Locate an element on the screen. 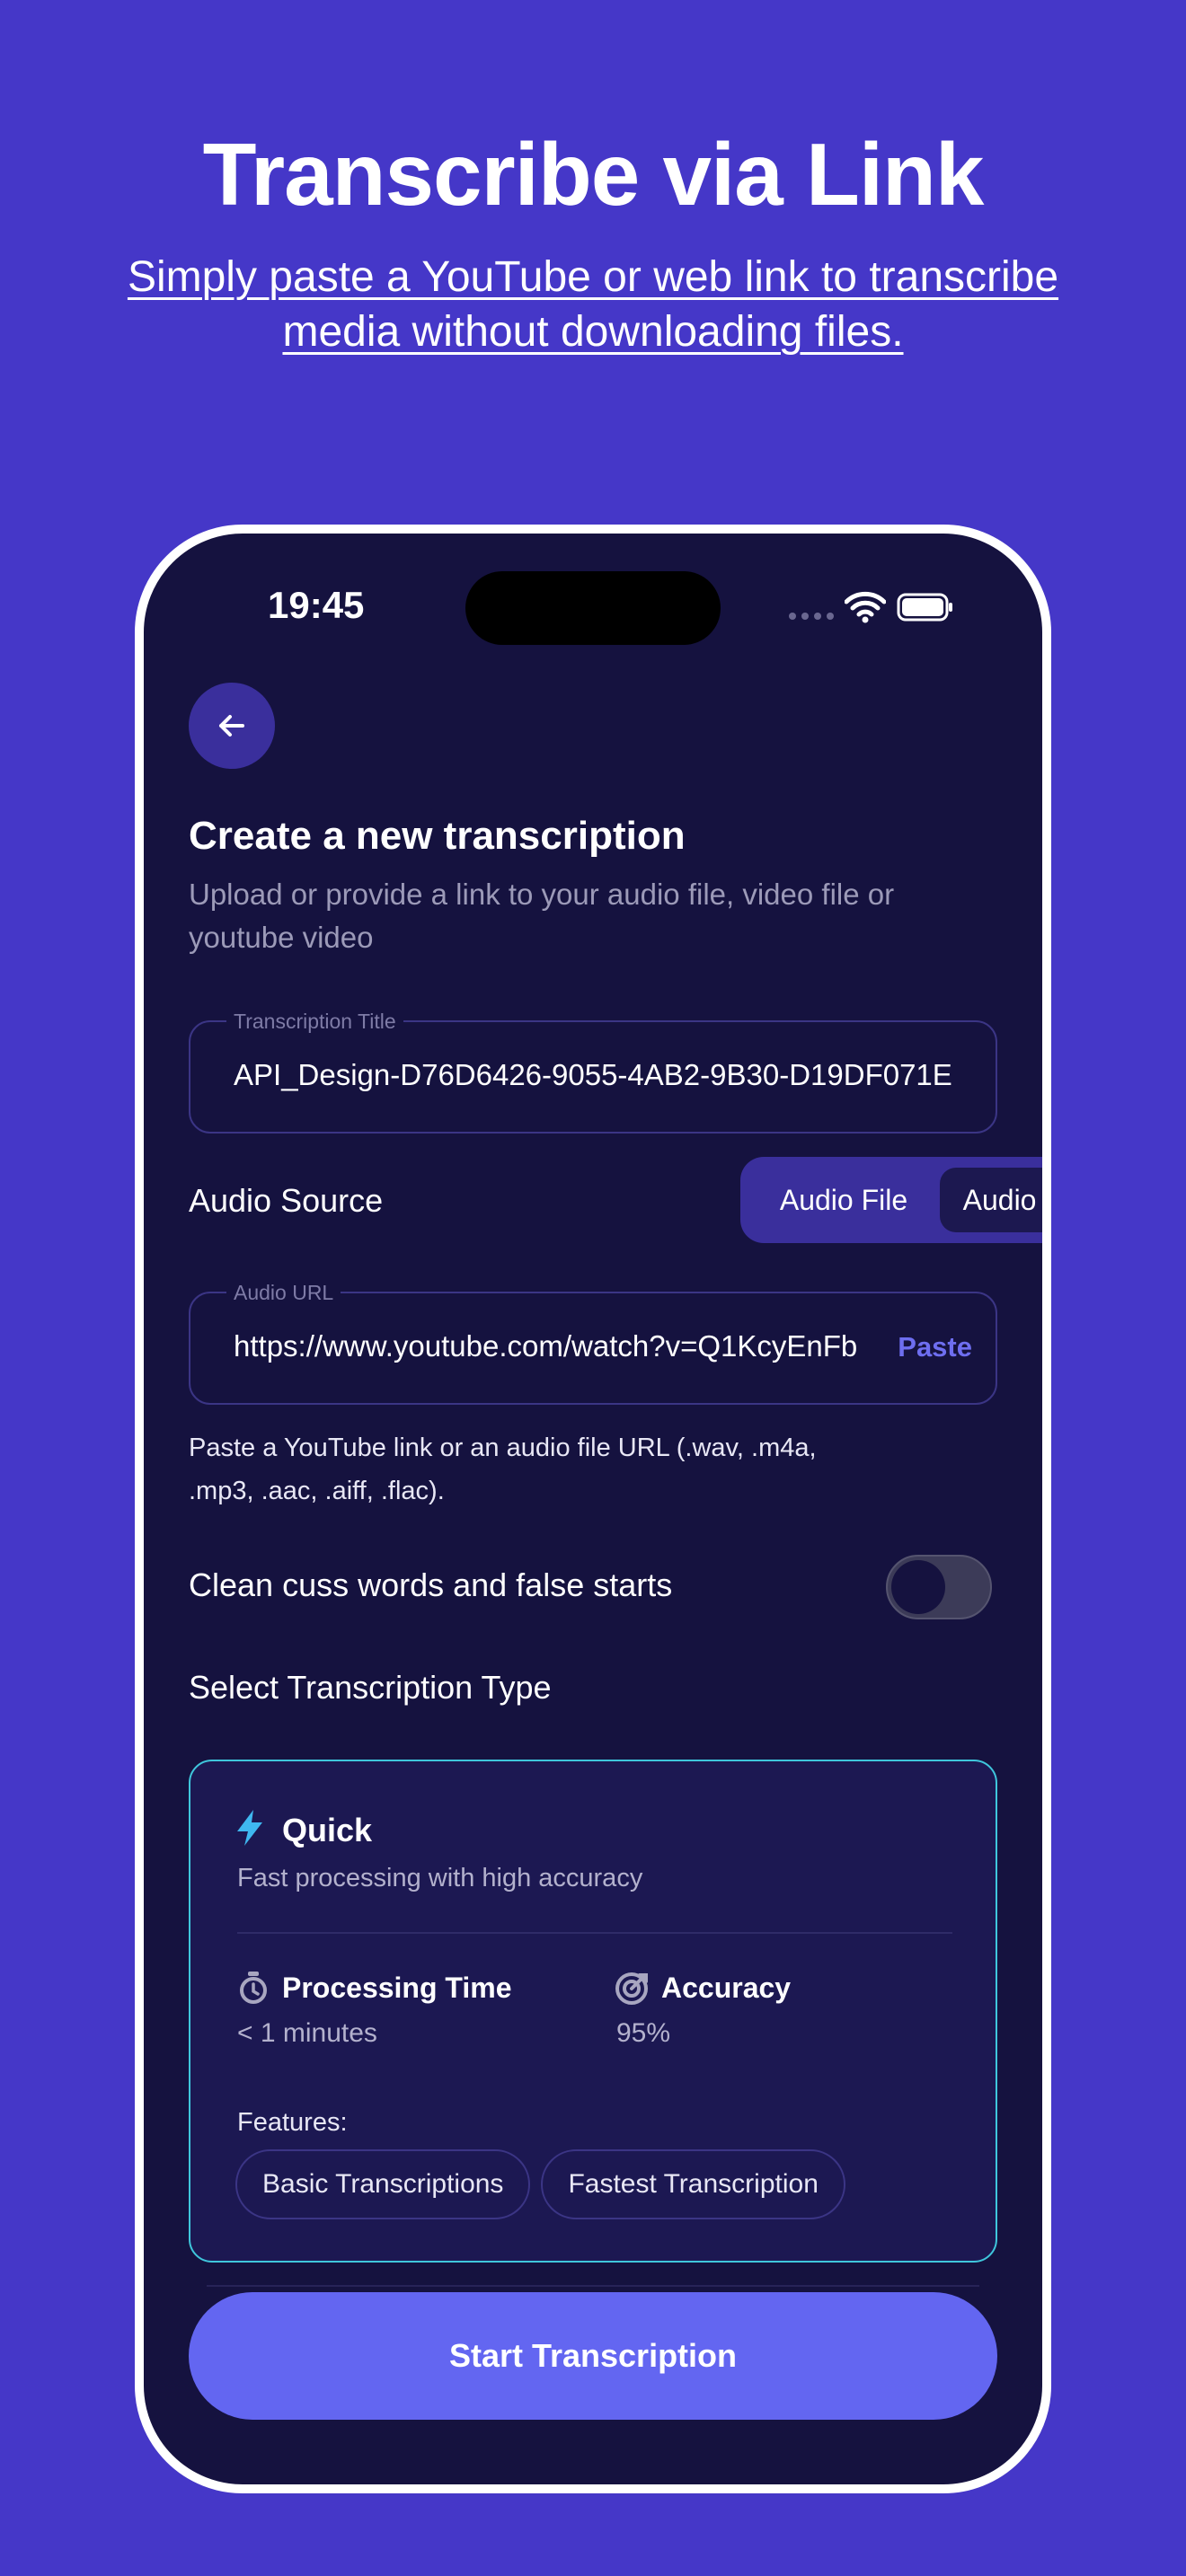  hero-title: Transcribe via Link is located at coordinates (593, 174).